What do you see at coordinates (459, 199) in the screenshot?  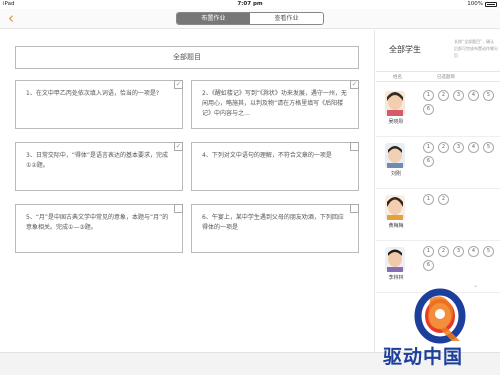 I see `selected-questions: 1 2` at bounding box center [459, 199].